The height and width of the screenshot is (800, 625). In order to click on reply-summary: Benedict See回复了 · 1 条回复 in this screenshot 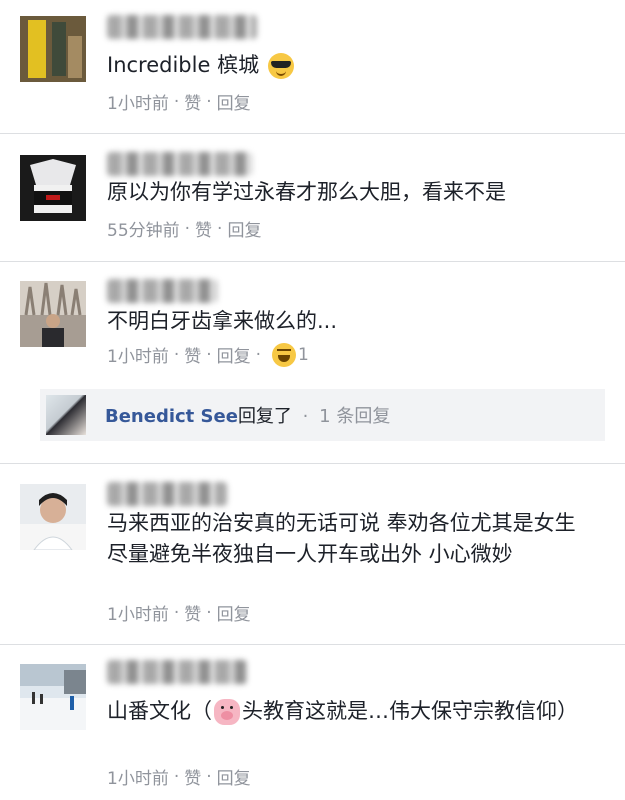, I will do `click(247, 415)`.